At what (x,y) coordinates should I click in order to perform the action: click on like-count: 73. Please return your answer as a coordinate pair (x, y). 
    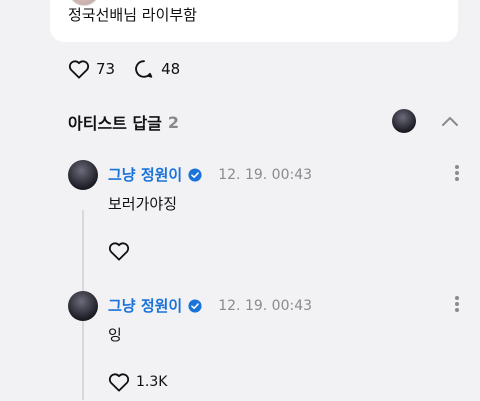
    Looking at the image, I should click on (106, 69).